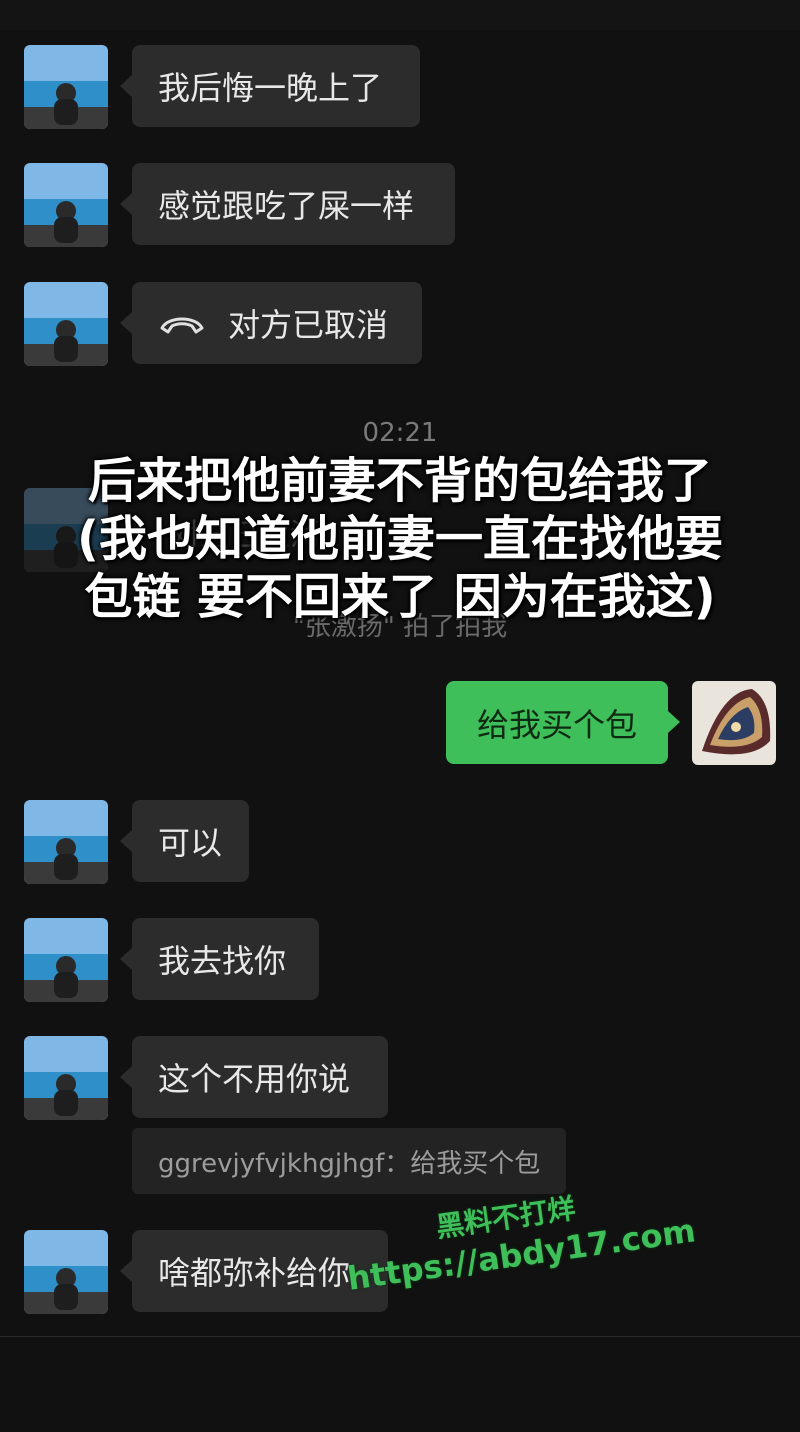  I want to click on message-bubble: 可以, so click(184, 841).